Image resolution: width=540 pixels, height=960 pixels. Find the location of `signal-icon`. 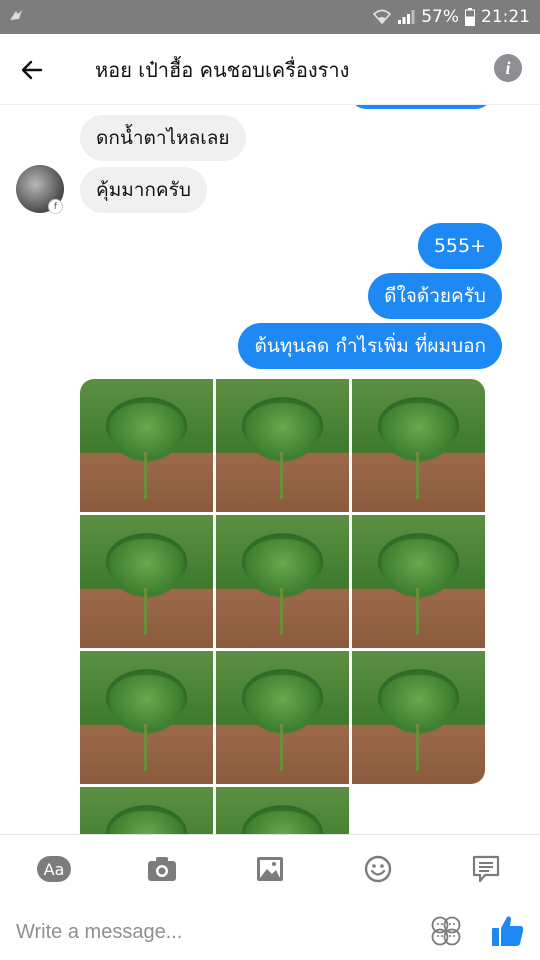

signal-icon is located at coordinates (406, 17).